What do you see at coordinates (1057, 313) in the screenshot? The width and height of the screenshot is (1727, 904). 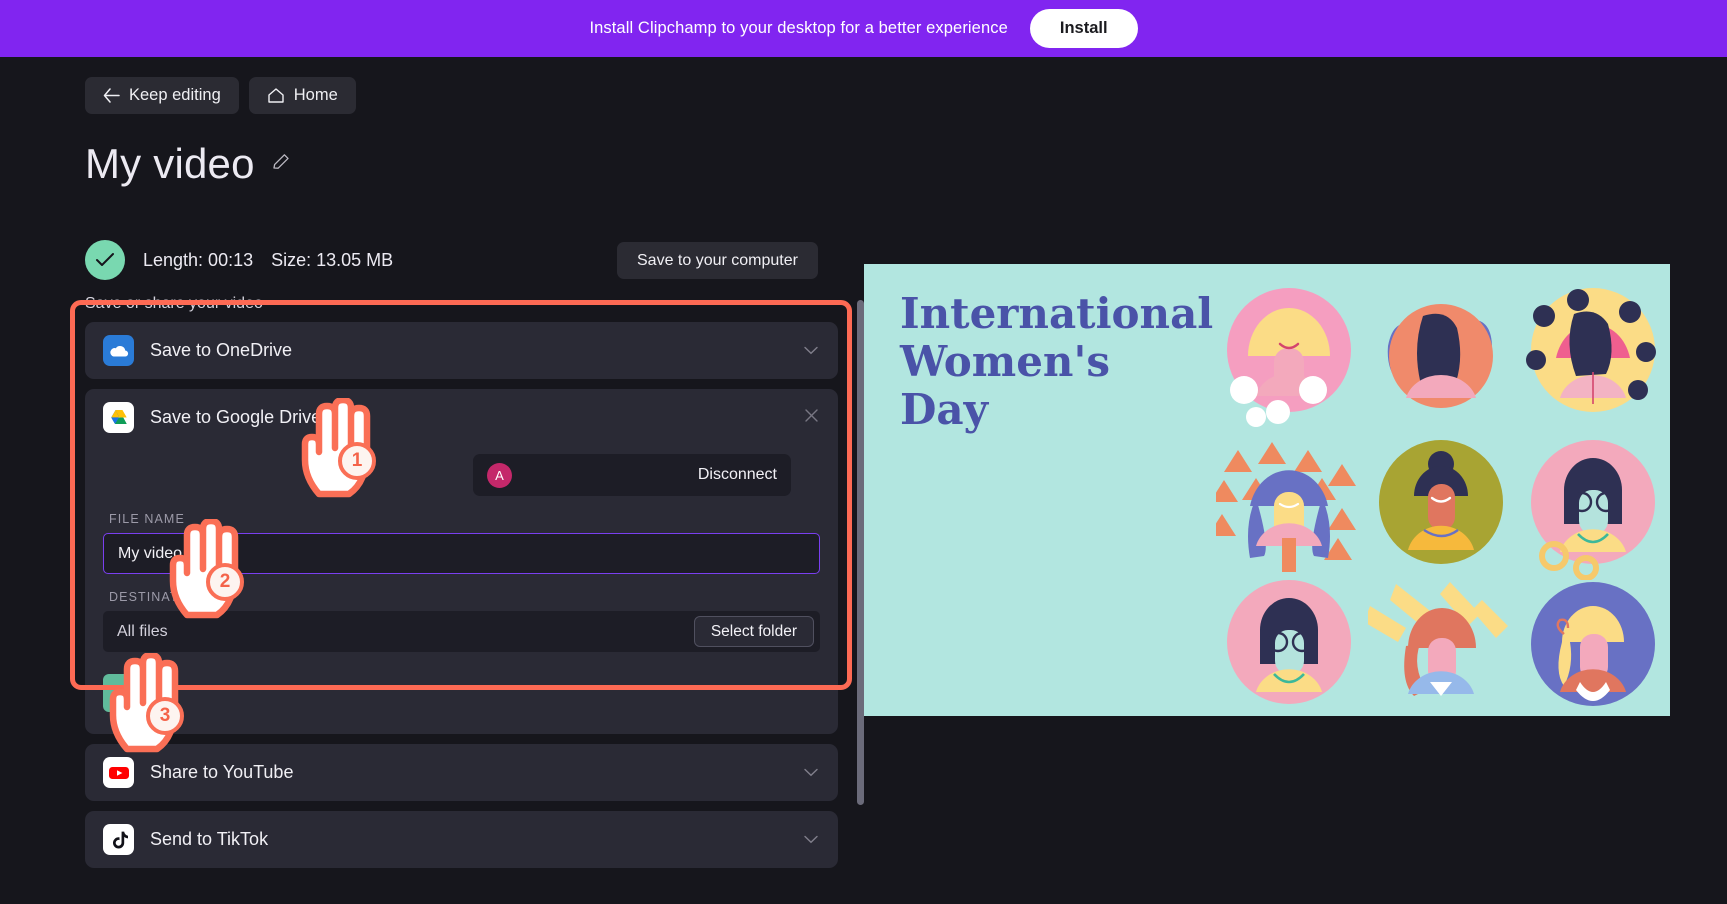 I see `preview-title-line1: International` at bounding box center [1057, 313].